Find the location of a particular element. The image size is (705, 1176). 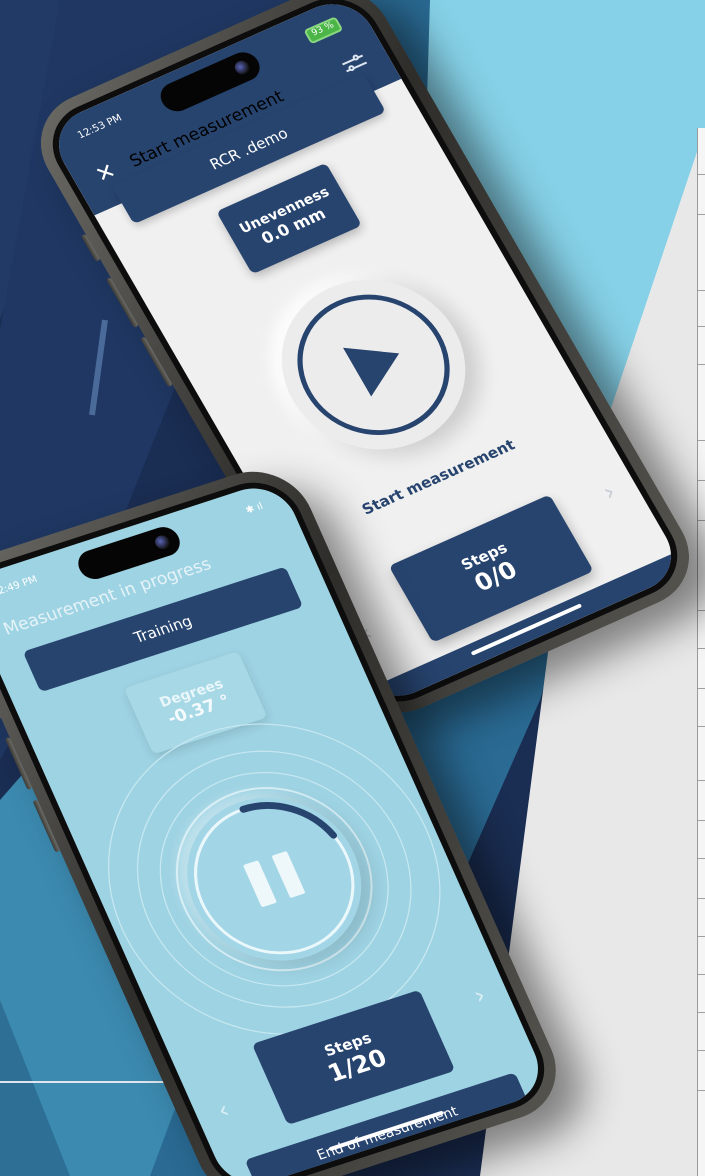

status-time: 12:49 PM is located at coordinates (20, 586).